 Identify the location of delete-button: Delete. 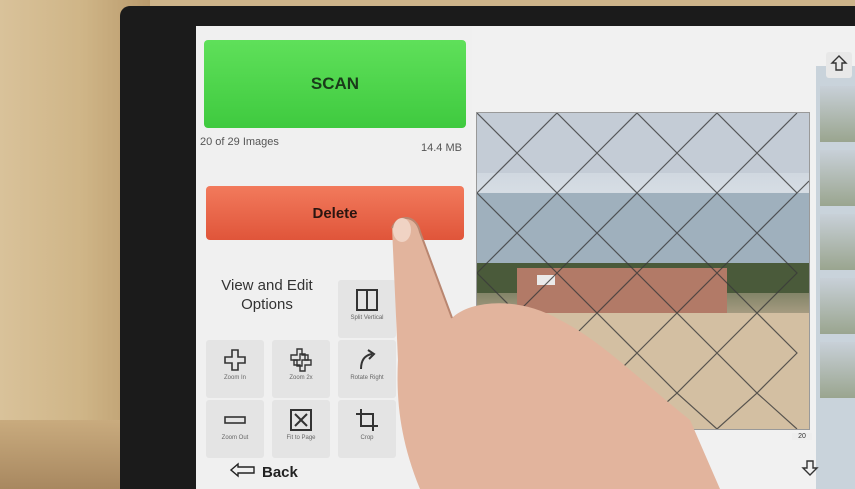
(335, 213).